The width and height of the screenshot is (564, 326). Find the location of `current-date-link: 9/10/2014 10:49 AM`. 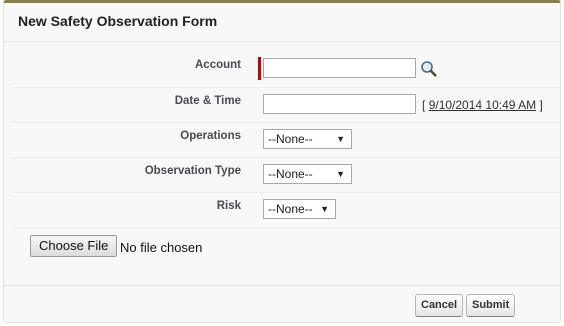

current-date-link: 9/10/2014 10:49 AM is located at coordinates (482, 105).